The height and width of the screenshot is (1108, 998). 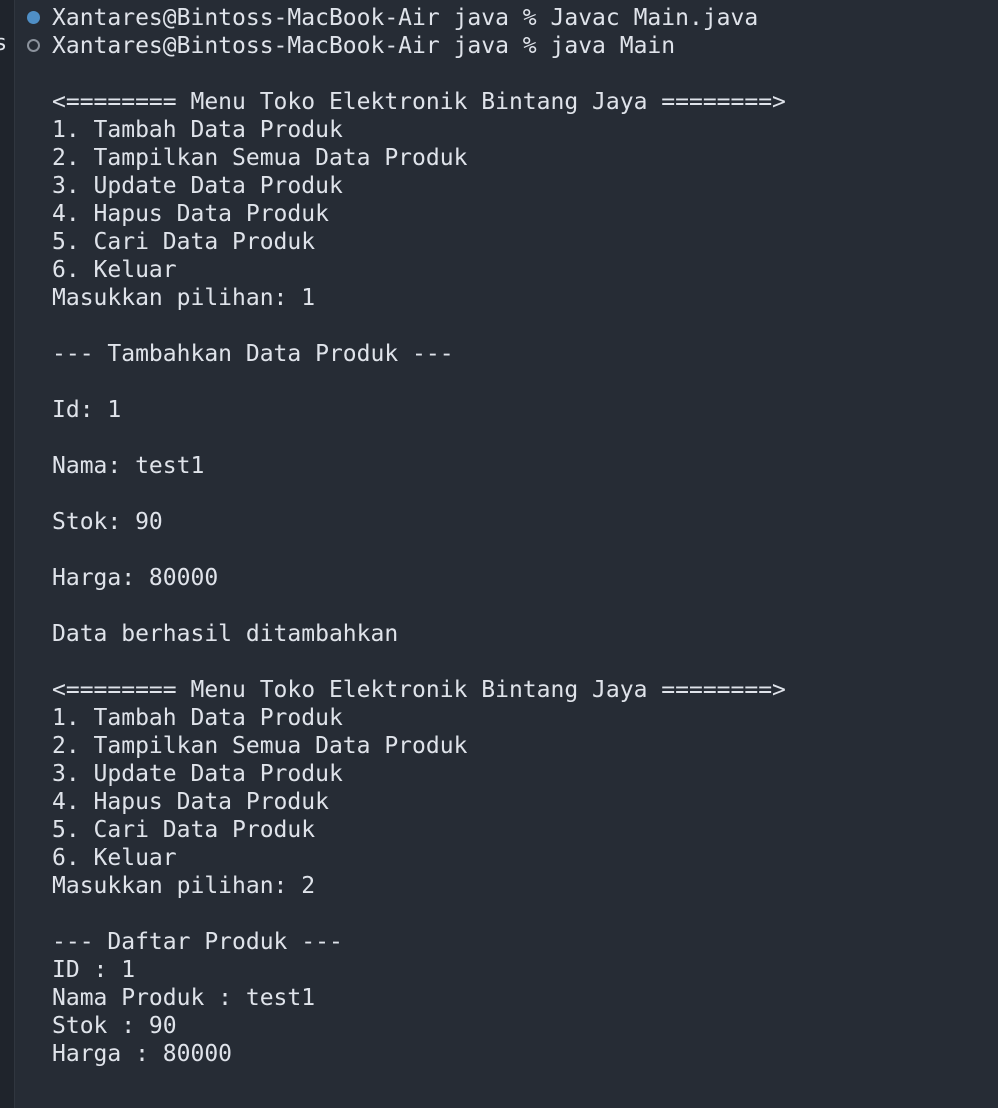 What do you see at coordinates (107, 522) in the screenshot?
I see `output-line: Stok: 90` at bounding box center [107, 522].